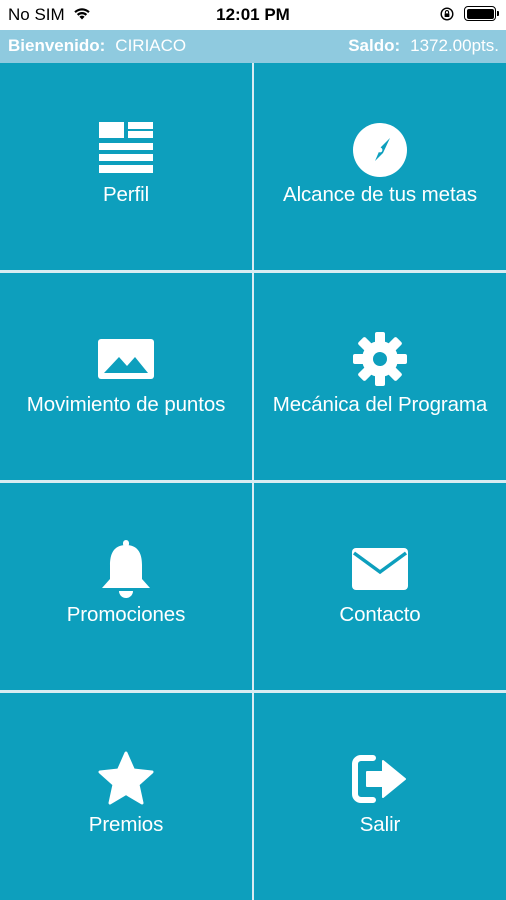 This screenshot has width=506, height=900. What do you see at coordinates (374, 45) in the screenshot?
I see `balance-label: Saldo:` at bounding box center [374, 45].